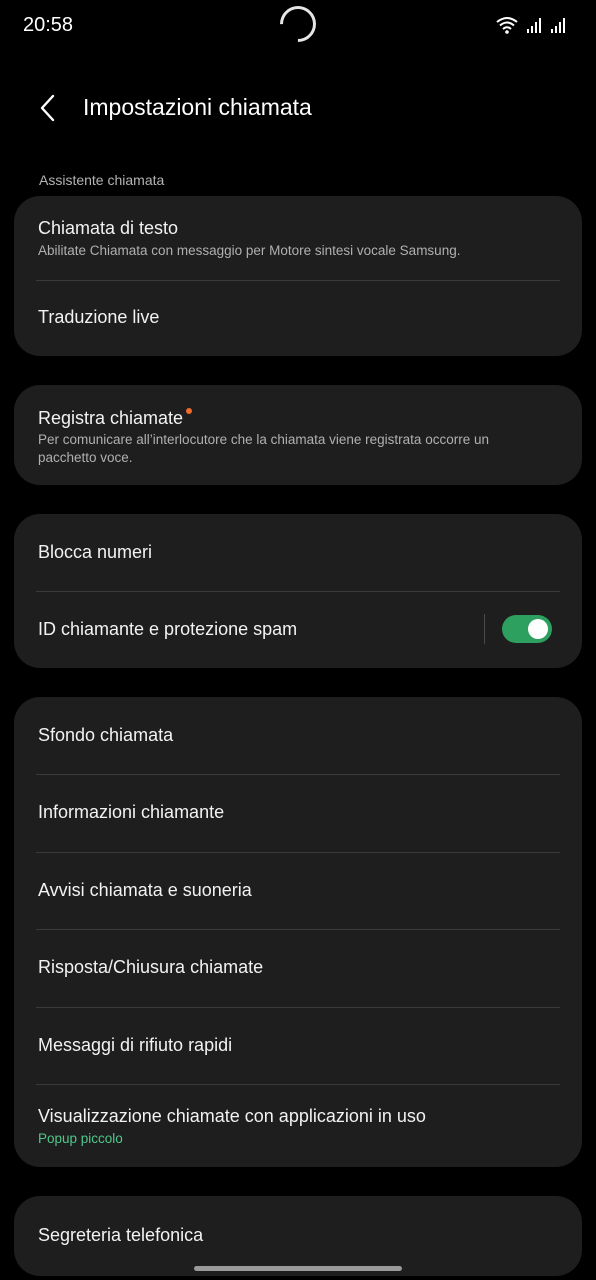 The image size is (596, 1280). I want to click on setting-caller-info: Informazioni chiamante, so click(298, 813).